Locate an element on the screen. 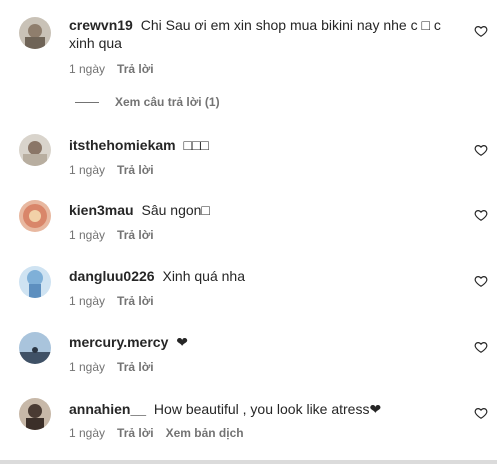 The image size is (497, 464). scroll-edge is located at coordinates (248, 462).